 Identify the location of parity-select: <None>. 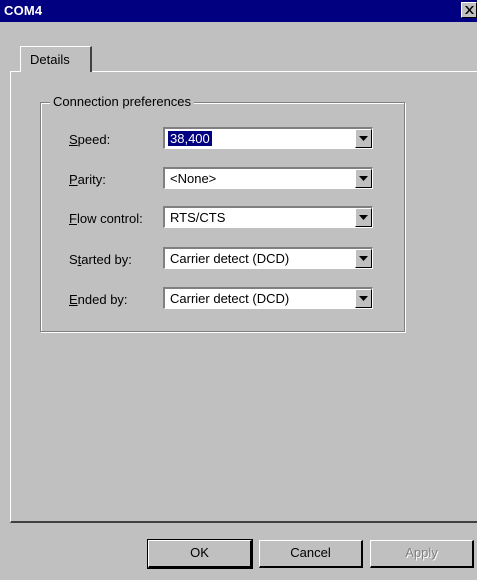
(268, 178).